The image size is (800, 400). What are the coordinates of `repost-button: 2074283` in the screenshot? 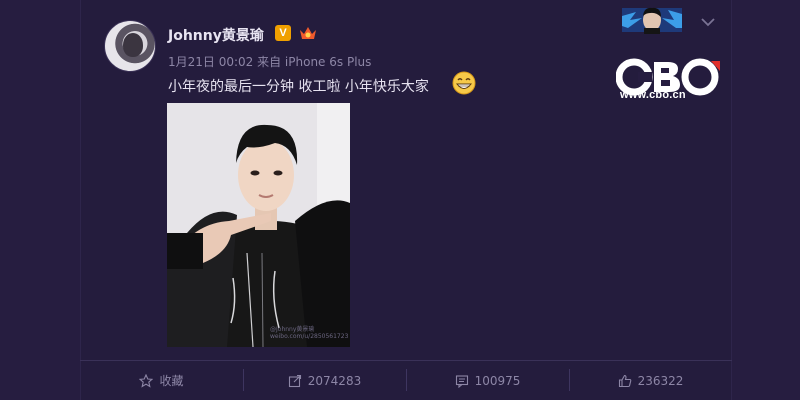 It's located at (324, 380).